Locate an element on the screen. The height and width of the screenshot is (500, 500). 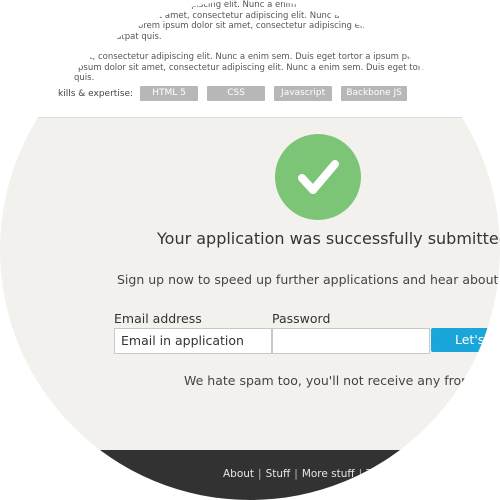
footer-link-about: About is located at coordinates (238, 474).